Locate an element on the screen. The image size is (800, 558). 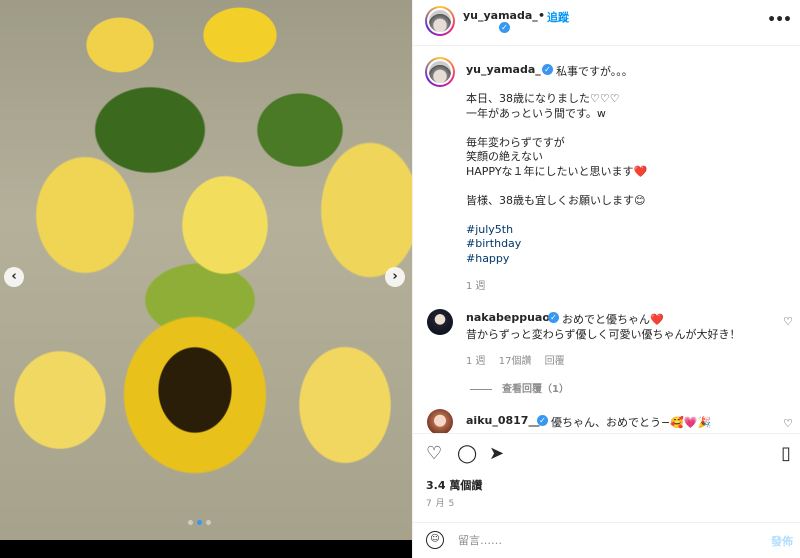
share-icon: ➤ is located at coordinates (496, 454).